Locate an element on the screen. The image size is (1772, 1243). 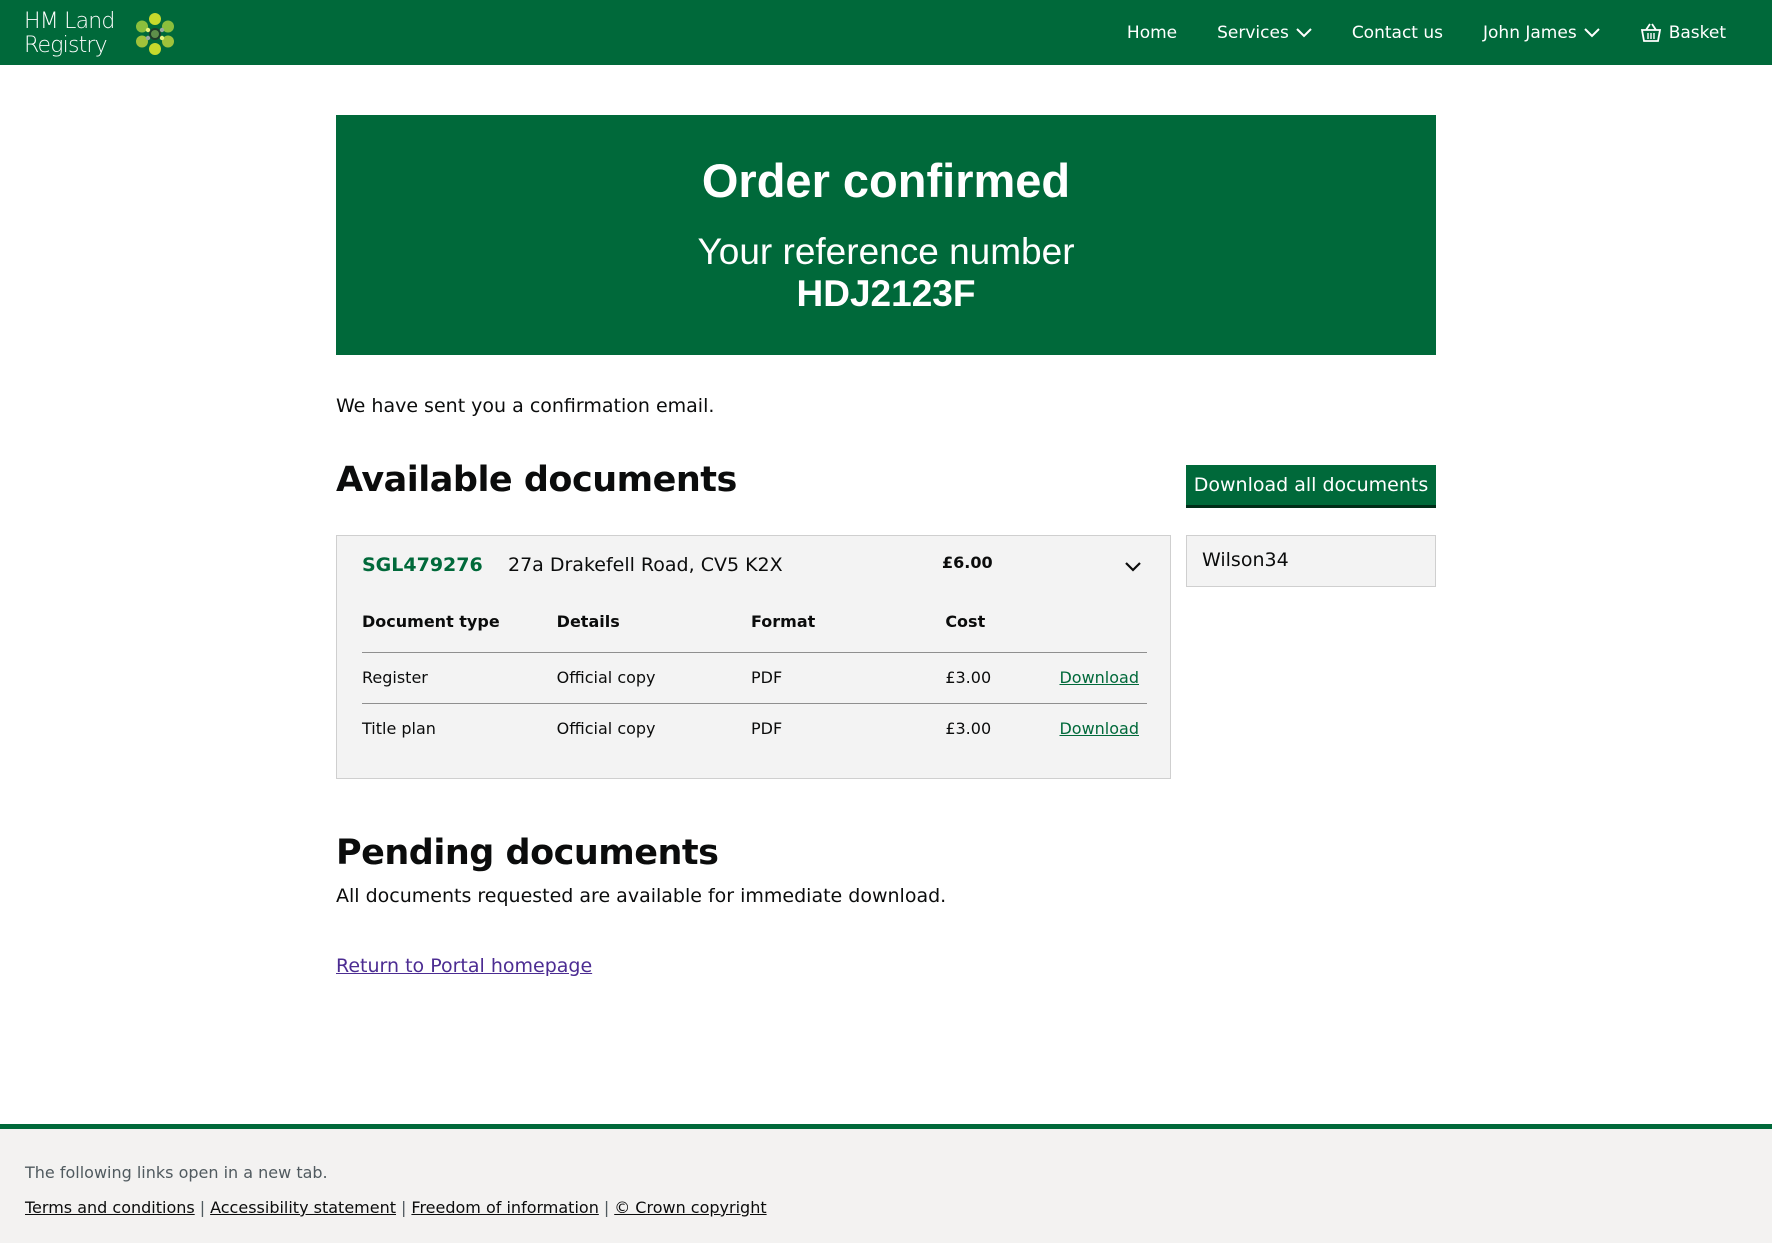
nav-basket-label: Basket is located at coordinates (1697, 32).